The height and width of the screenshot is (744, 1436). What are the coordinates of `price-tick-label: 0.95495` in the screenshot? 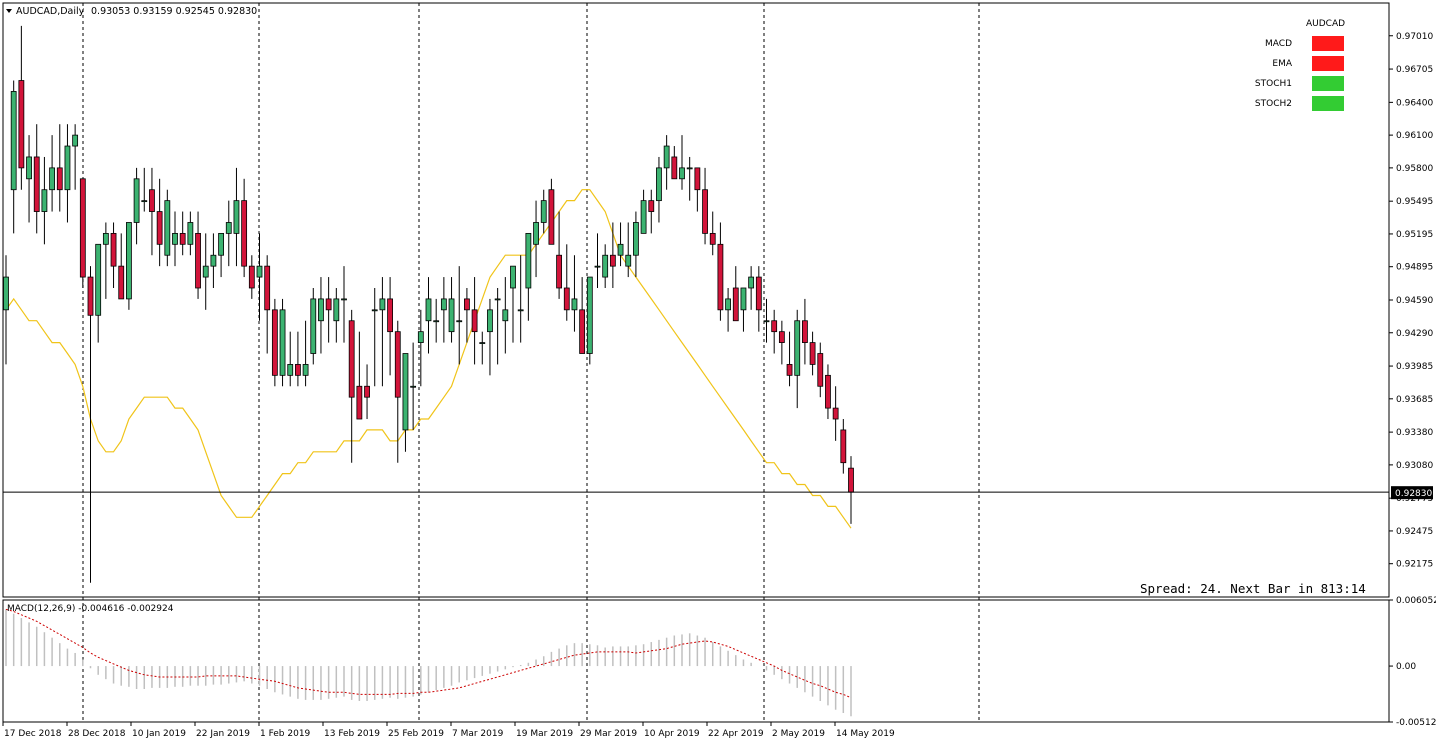 It's located at (1414, 202).